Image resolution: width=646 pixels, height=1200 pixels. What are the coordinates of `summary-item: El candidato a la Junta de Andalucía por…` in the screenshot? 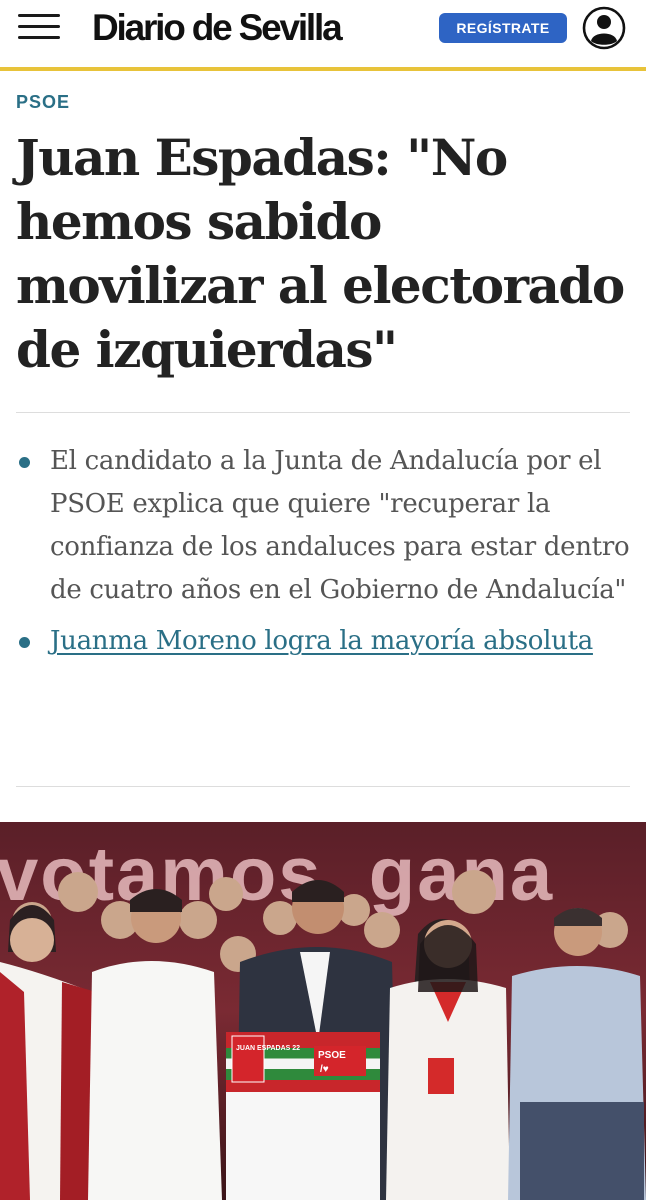 It's located at (323, 526).